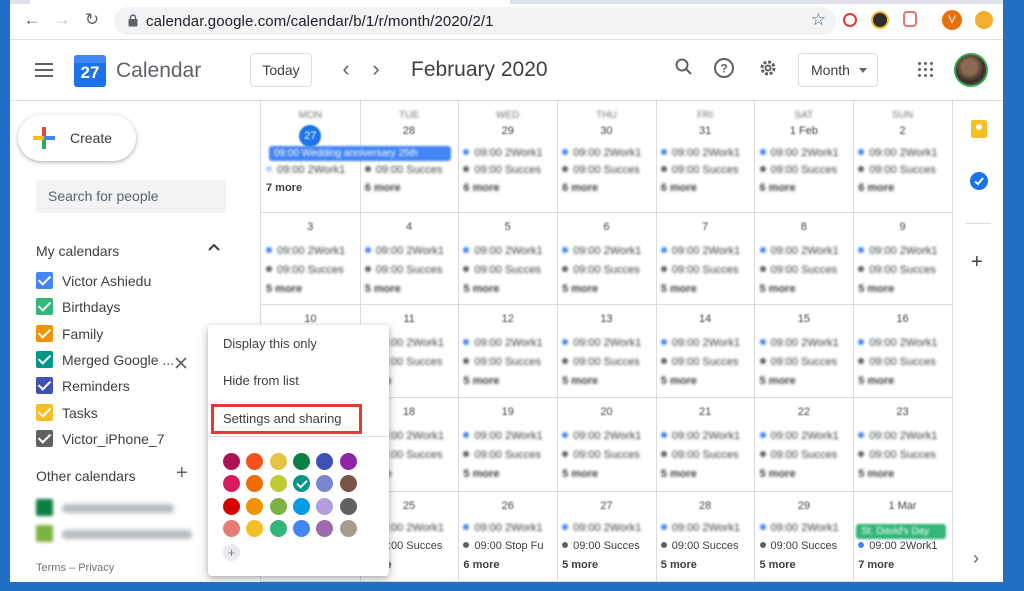 The image size is (1024, 591). What do you see at coordinates (376, 69) in the screenshot?
I see `next-month-icon: ›` at bounding box center [376, 69].